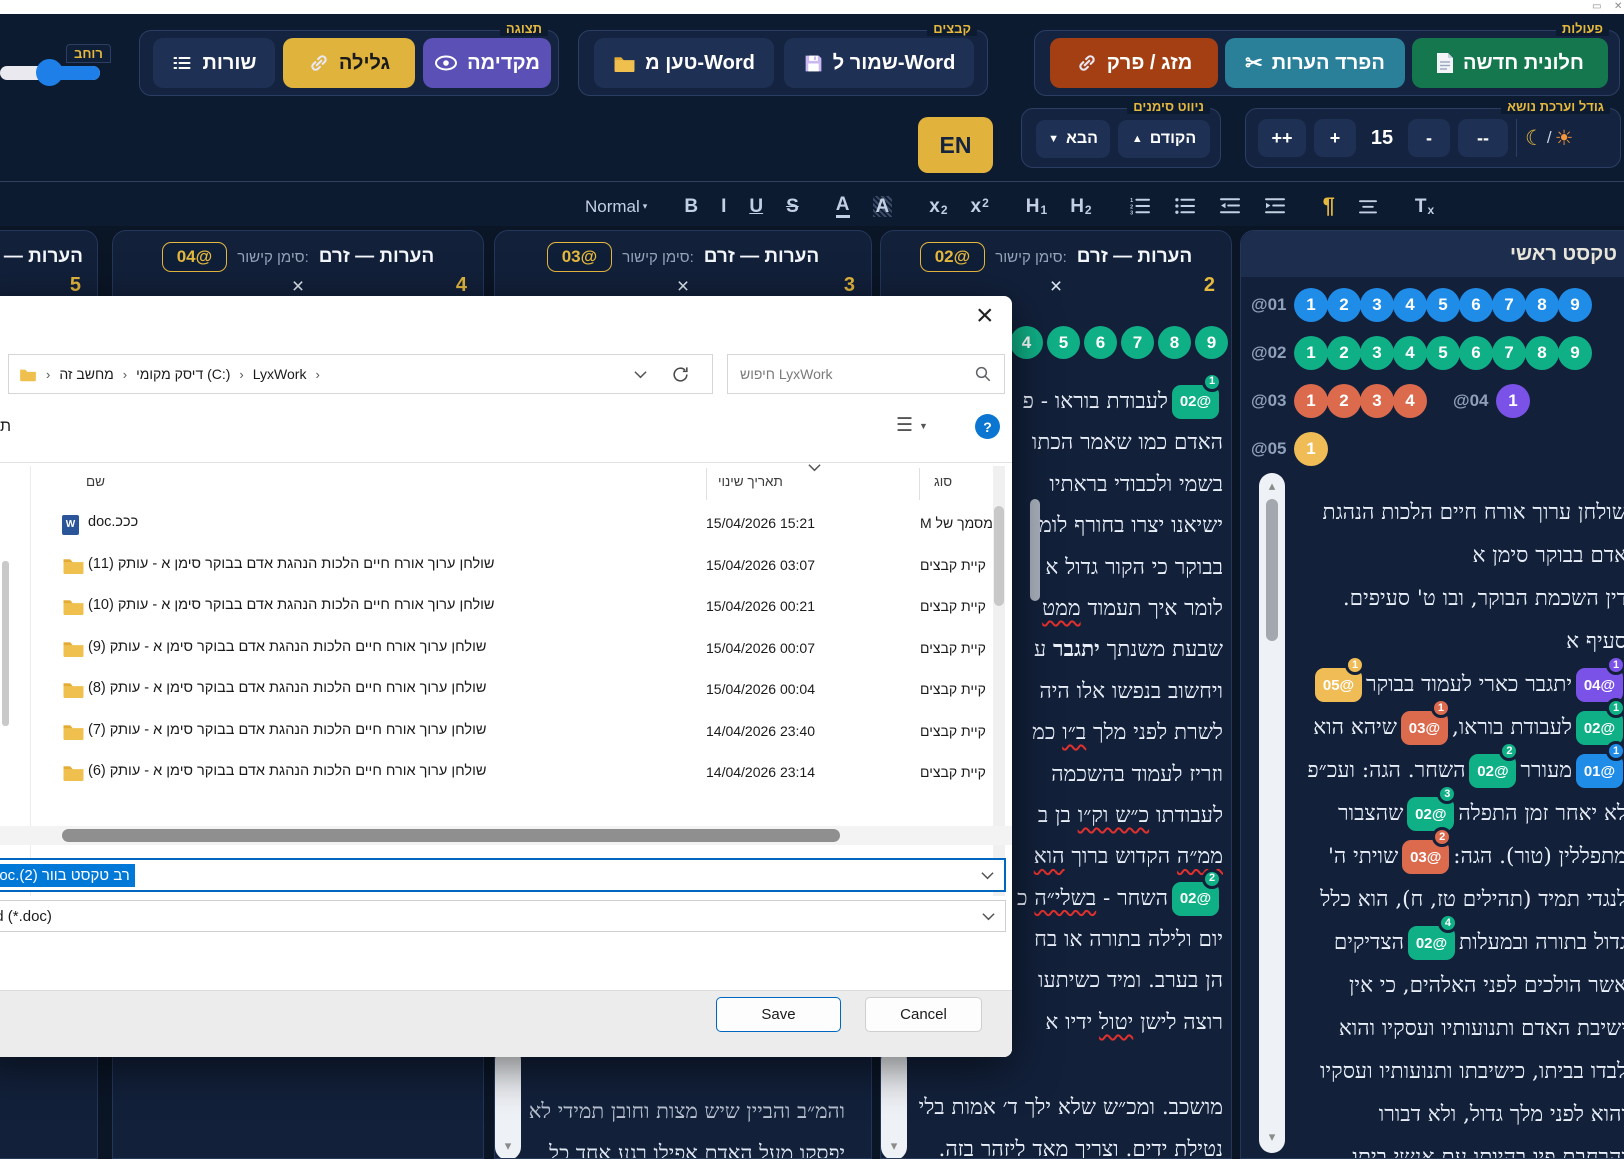  Describe the element at coordinates (487, 63) in the screenshot. I see `preview-button: מקדימה` at that location.